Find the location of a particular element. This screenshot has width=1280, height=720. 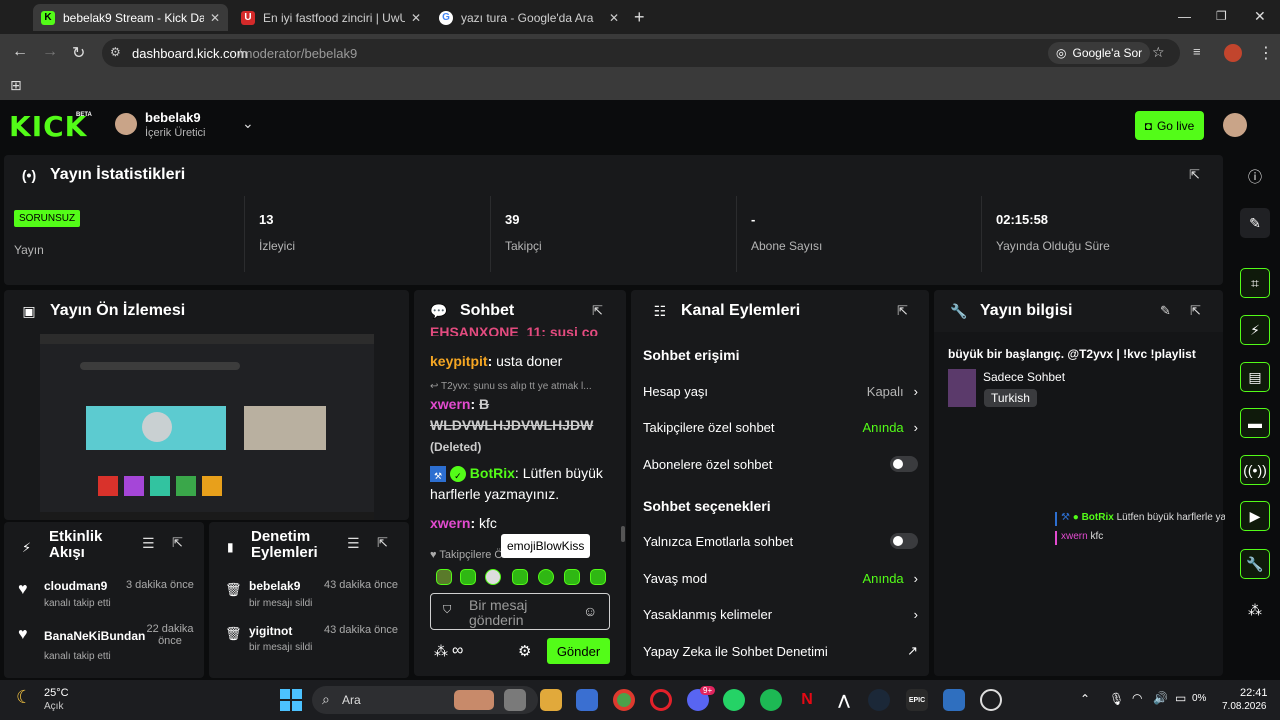

menu-kebab-icon: ⋮ is located at coordinates (1266, 53).